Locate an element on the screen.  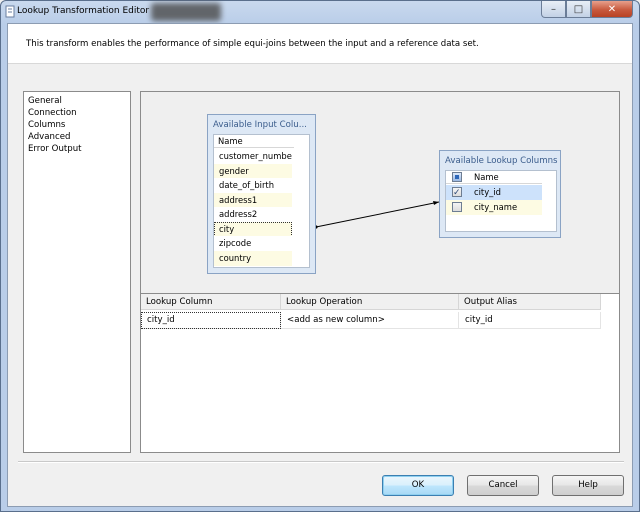
city-name-checkbox is located at coordinates (457, 207).